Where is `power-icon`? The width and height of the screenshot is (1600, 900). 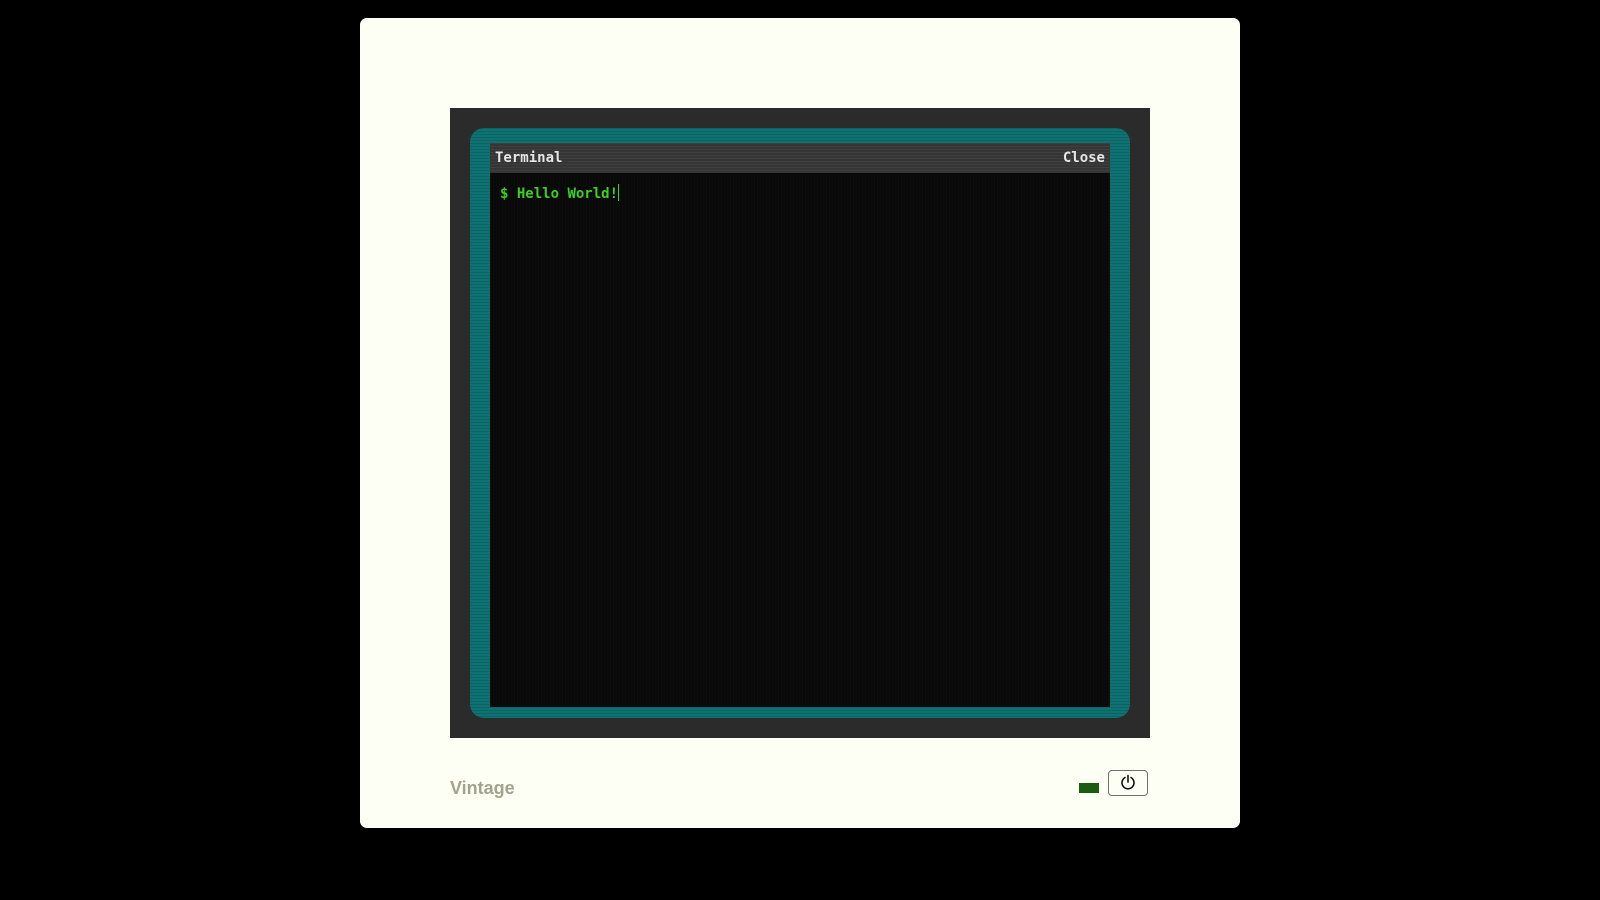 power-icon is located at coordinates (1128, 783).